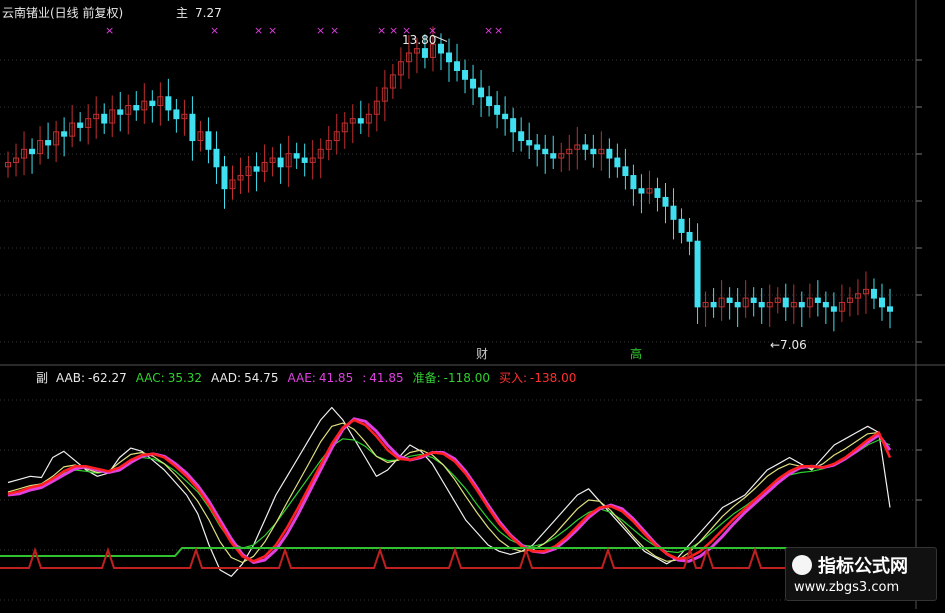 This screenshot has height=613, width=945. I want to click on indicator-legend-item: AAE:, so click(301, 378).